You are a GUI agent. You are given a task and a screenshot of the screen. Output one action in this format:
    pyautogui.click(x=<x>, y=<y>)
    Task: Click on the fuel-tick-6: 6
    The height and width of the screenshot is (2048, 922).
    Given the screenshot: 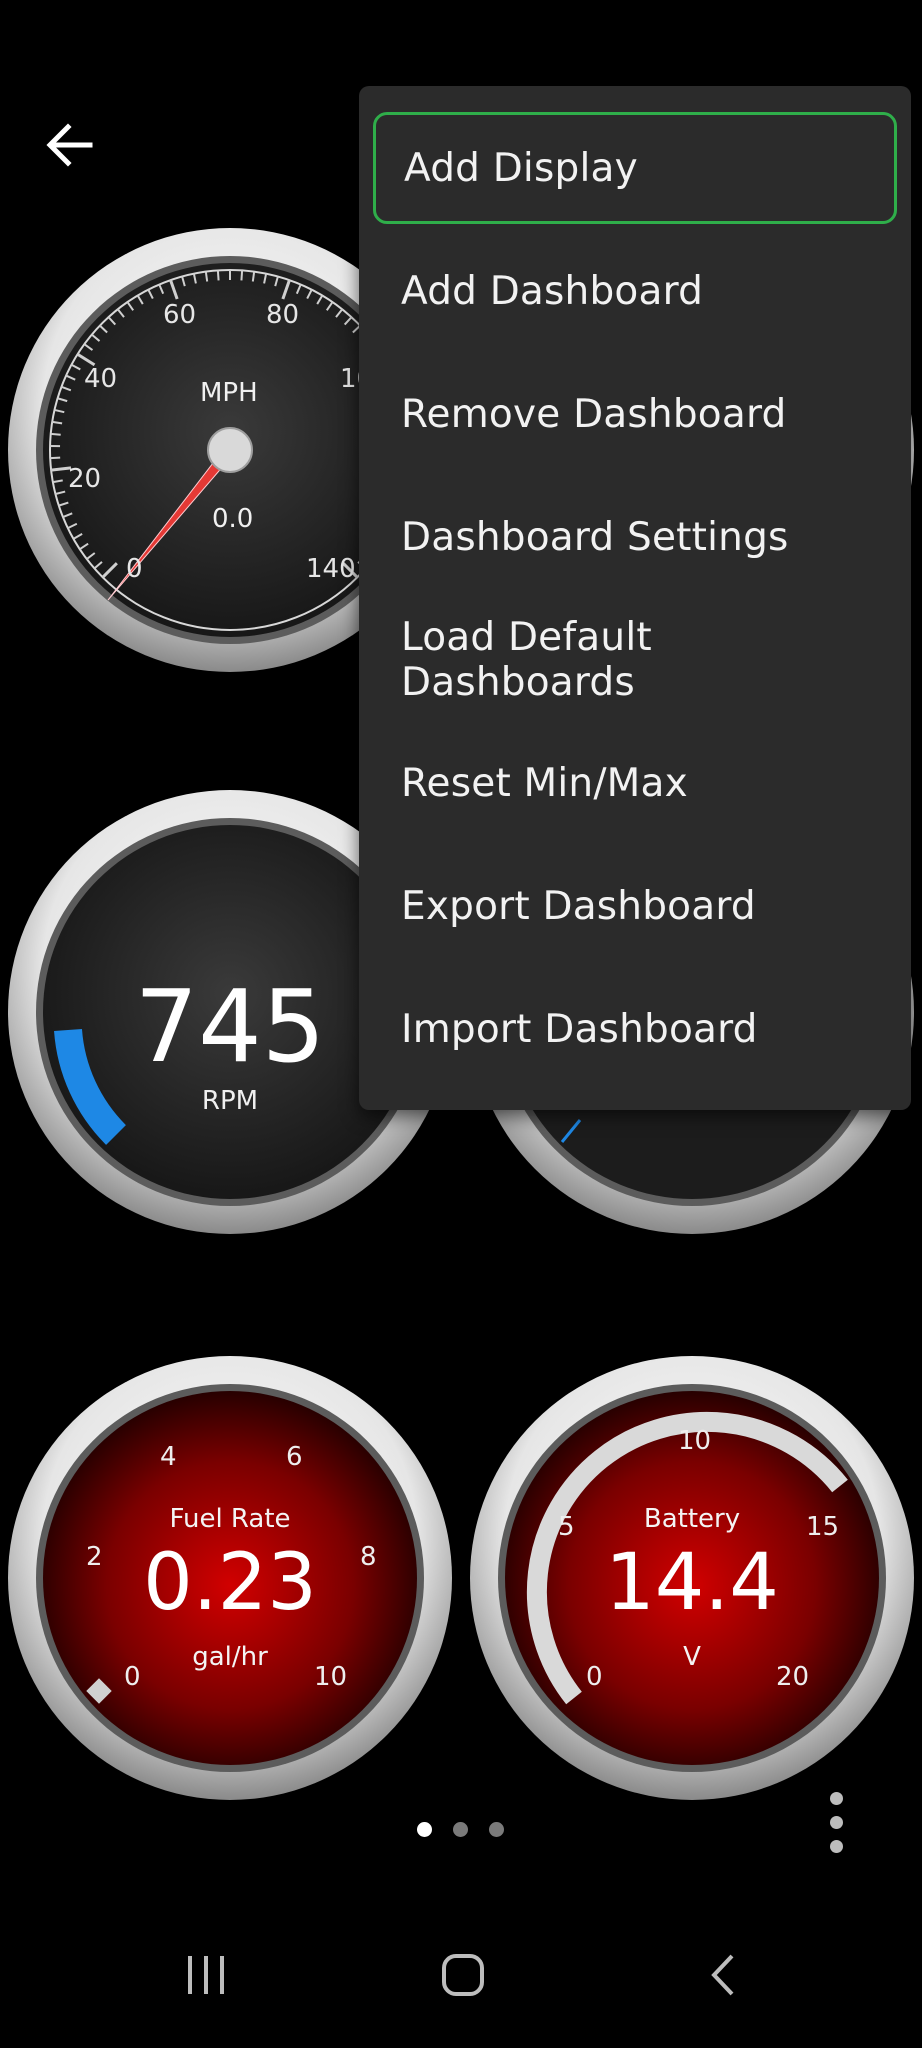 What is the action you would take?
    pyautogui.click(x=294, y=1457)
    